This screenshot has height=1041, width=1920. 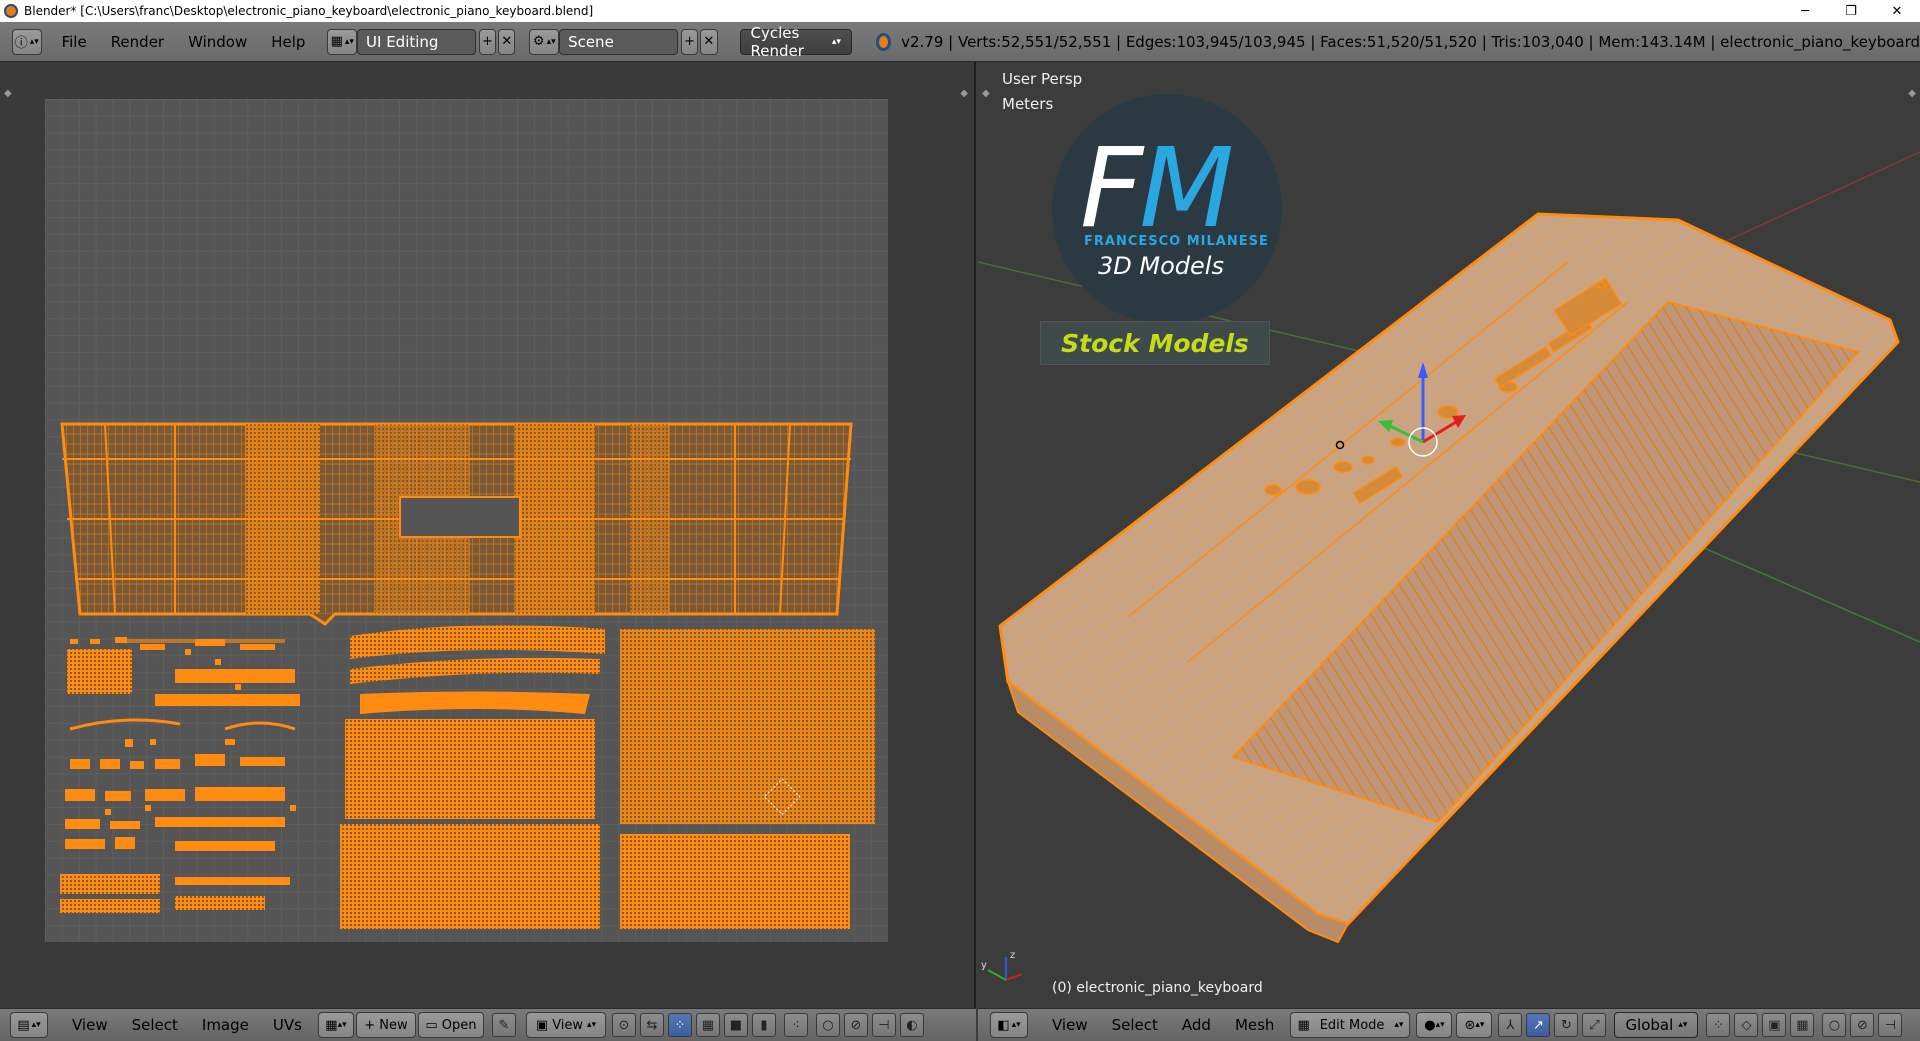 What do you see at coordinates (342, 41) in the screenshot?
I see `screen-layout-icon: ▦ ▴▾` at bounding box center [342, 41].